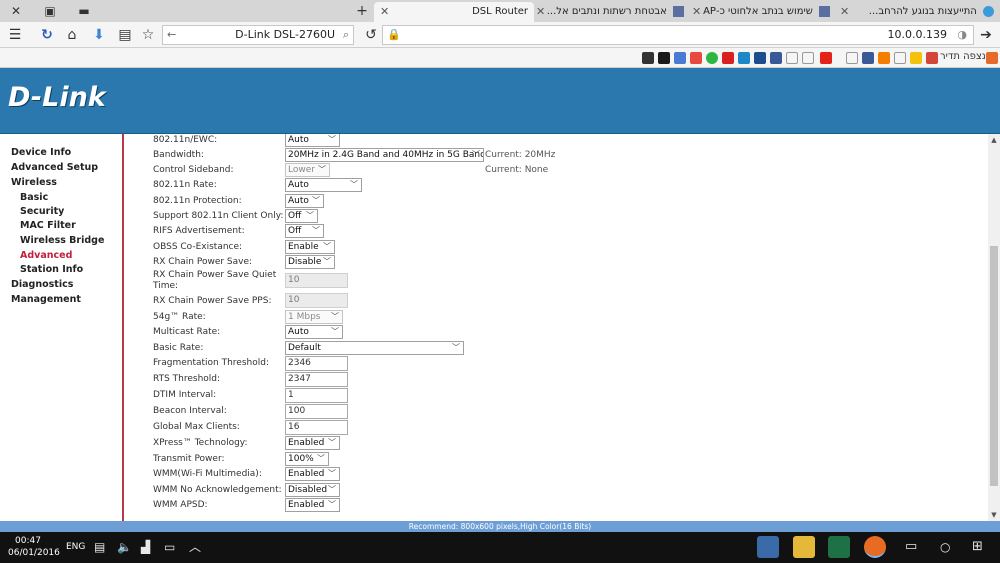 The width and height of the screenshot is (1000, 563). What do you see at coordinates (362, 11) in the screenshot?
I see `new-tab-button: +` at bounding box center [362, 11].